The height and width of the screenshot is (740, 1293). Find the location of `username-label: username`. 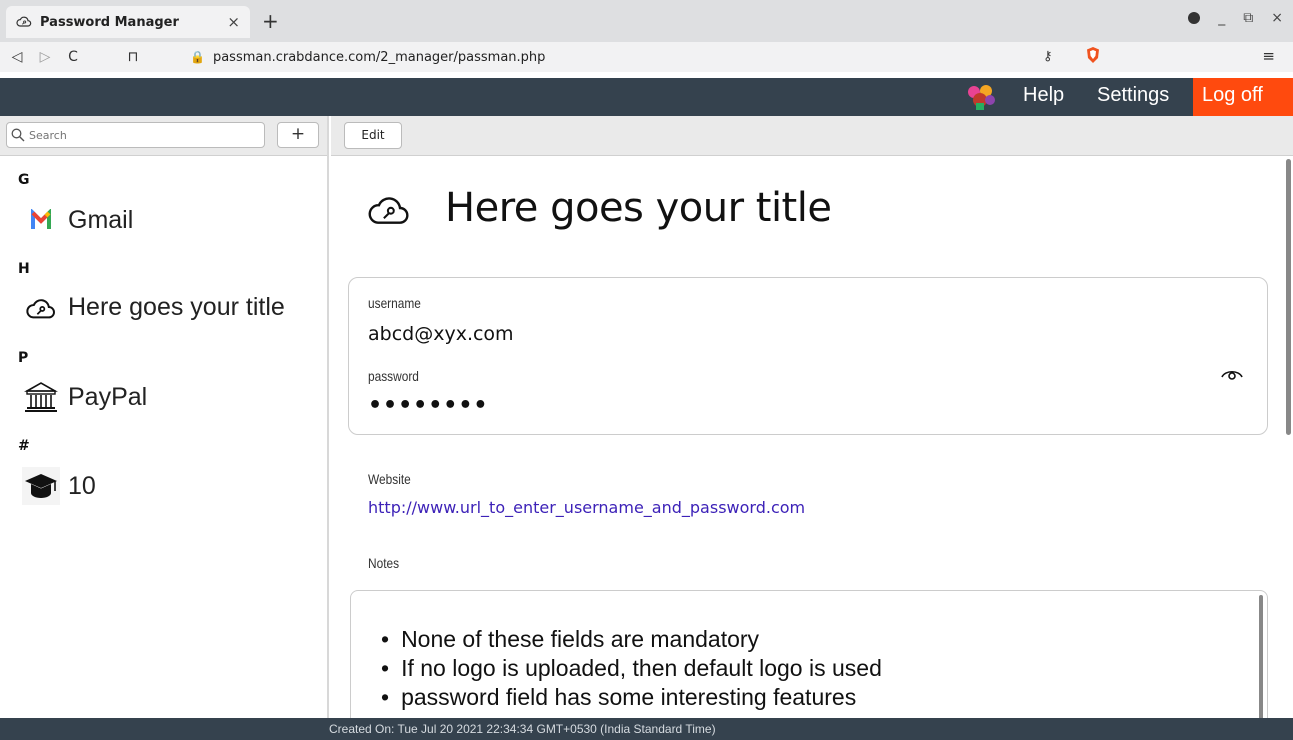

username-label: username is located at coordinates (394, 303).